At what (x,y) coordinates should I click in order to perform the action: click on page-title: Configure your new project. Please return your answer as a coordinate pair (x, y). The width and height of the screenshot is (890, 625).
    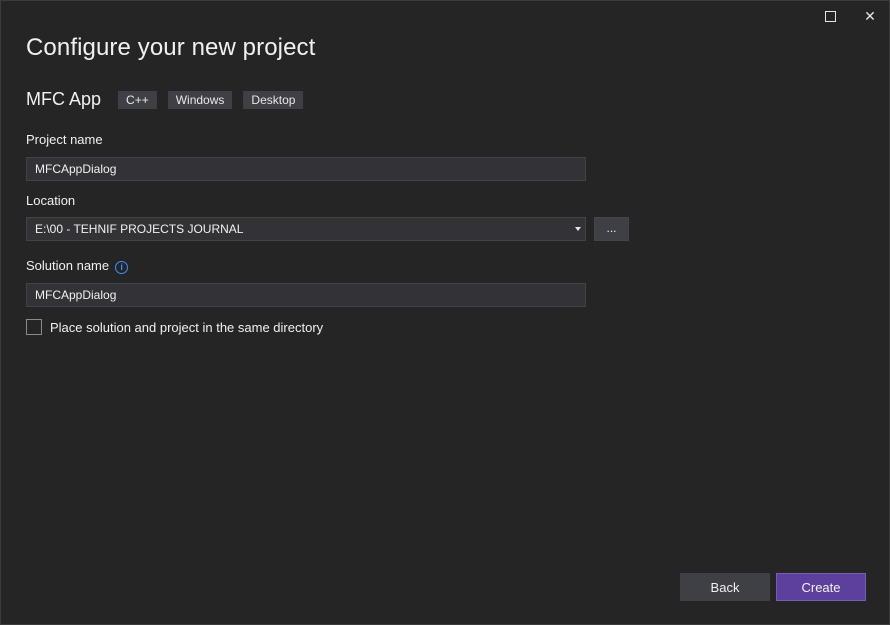
    Looking at the image, I should click on (171, 47).